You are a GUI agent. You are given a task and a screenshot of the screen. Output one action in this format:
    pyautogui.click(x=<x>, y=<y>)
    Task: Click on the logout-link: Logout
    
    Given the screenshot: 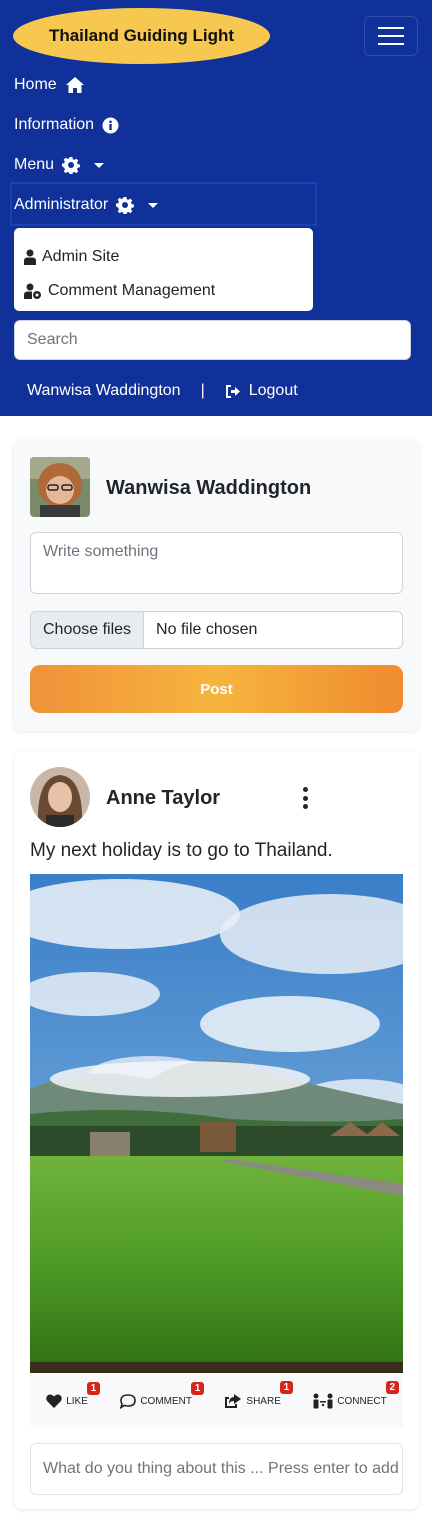 What is the action you would take?
    pyautogui.click(x=261, y=391)
    